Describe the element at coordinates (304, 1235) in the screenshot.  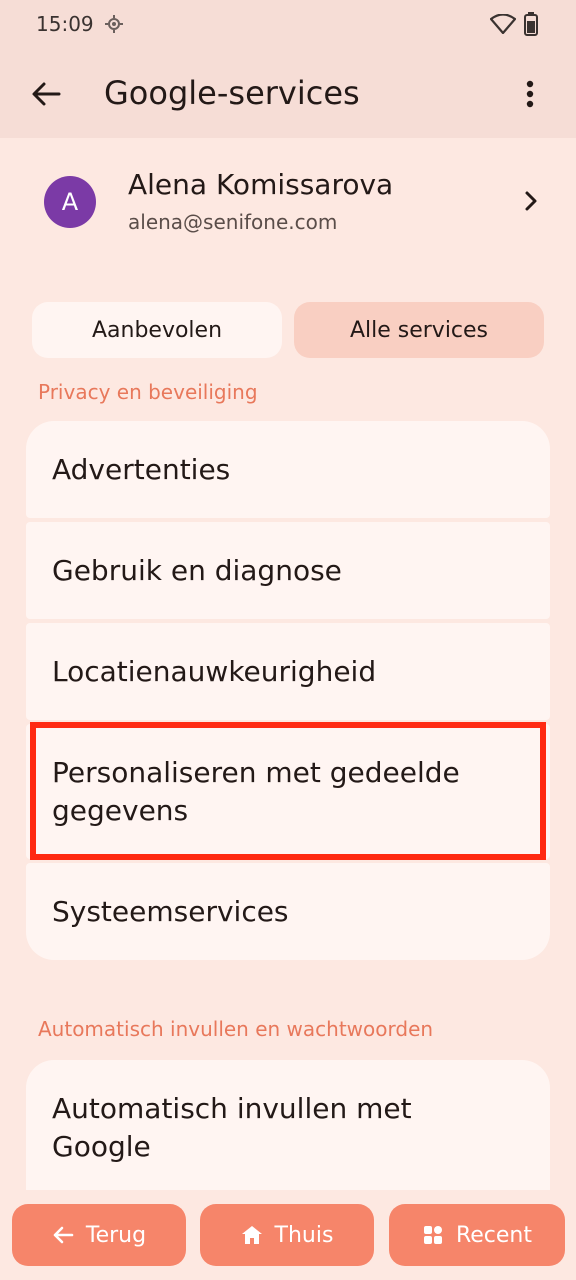
I see `nav-home-label: Thuis` at that location.